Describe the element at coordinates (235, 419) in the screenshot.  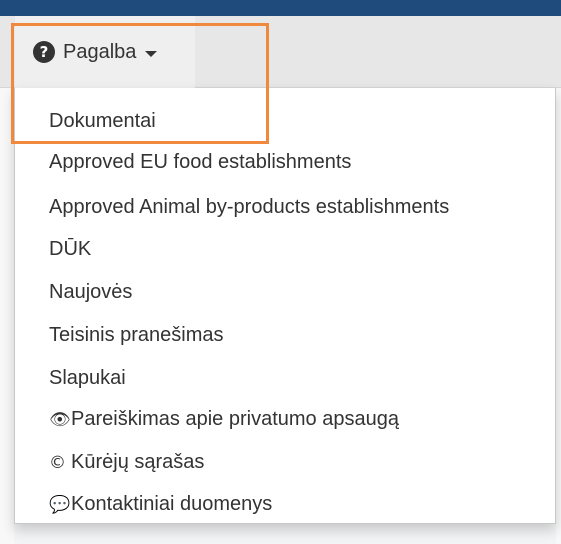
I see `menu-item-label: Pareiškimas apie privatumo apsaugą` at that location.